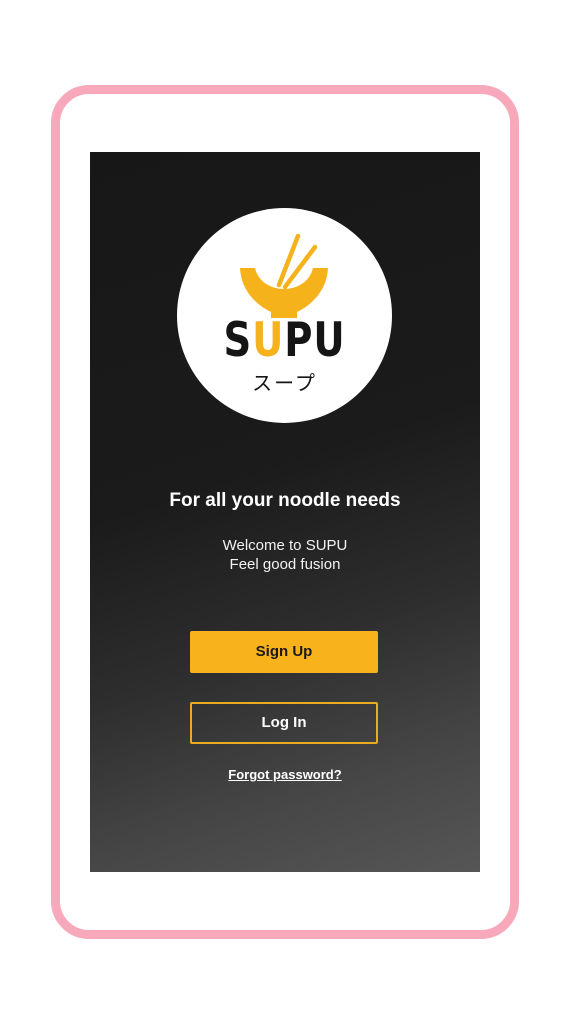 Image resolution: width=568 pixels, height=1024 pixels. Describe the element at coordinates (285, 775) in the screenshot. I see `forgot-password-link: Forgot password?` at that location.